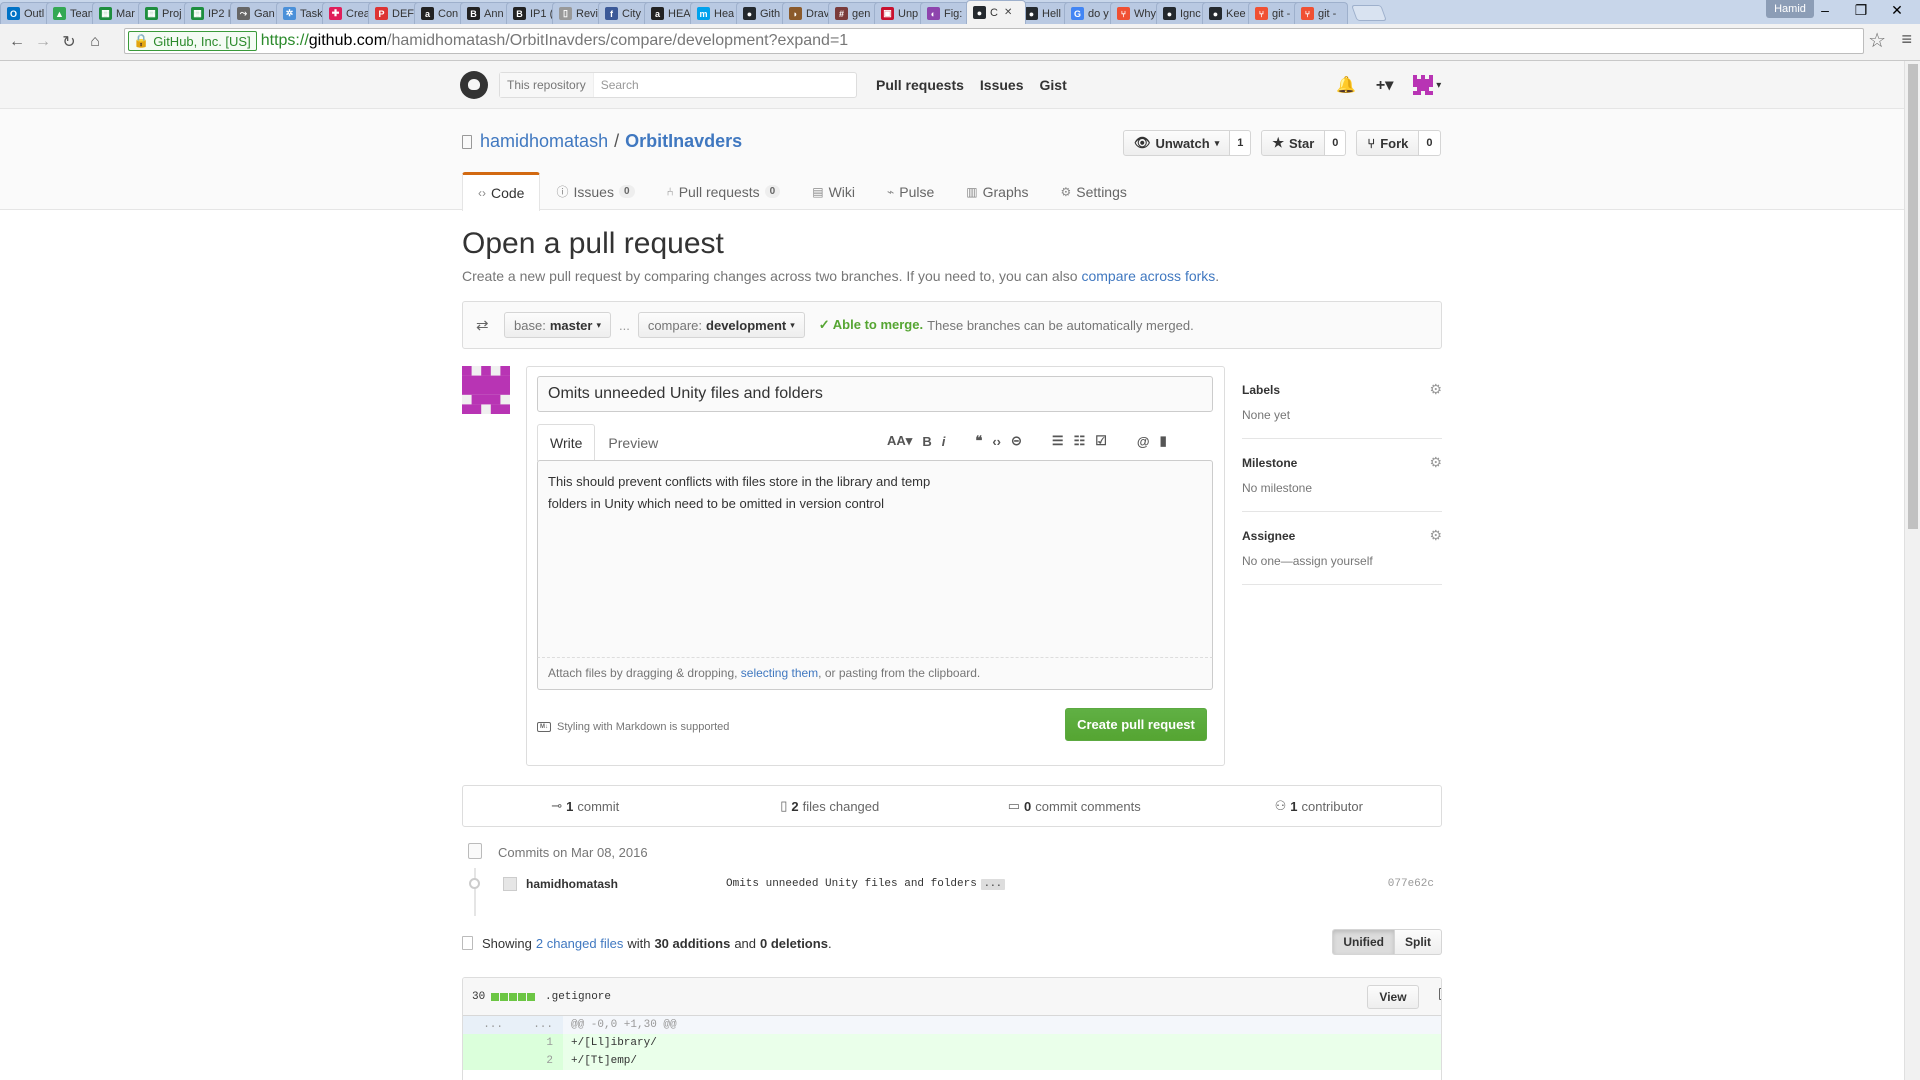 The image size is (1920, 1080). What do you see at coordinates (1825, 10) in the screenshot?
I see `minimize-icon: –` at bounding box center [1825, 10].